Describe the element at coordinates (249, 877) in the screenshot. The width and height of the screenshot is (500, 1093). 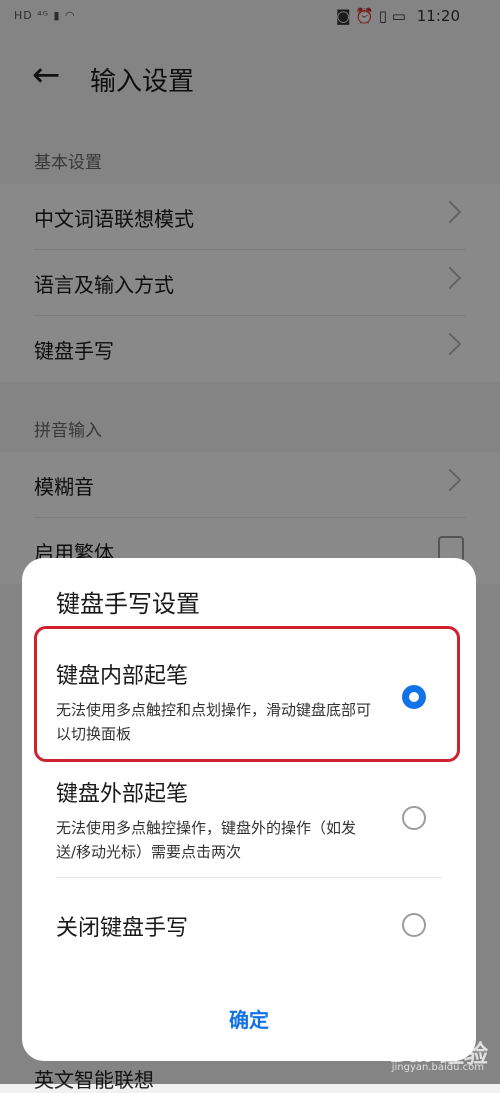
I see `divider` at that location.